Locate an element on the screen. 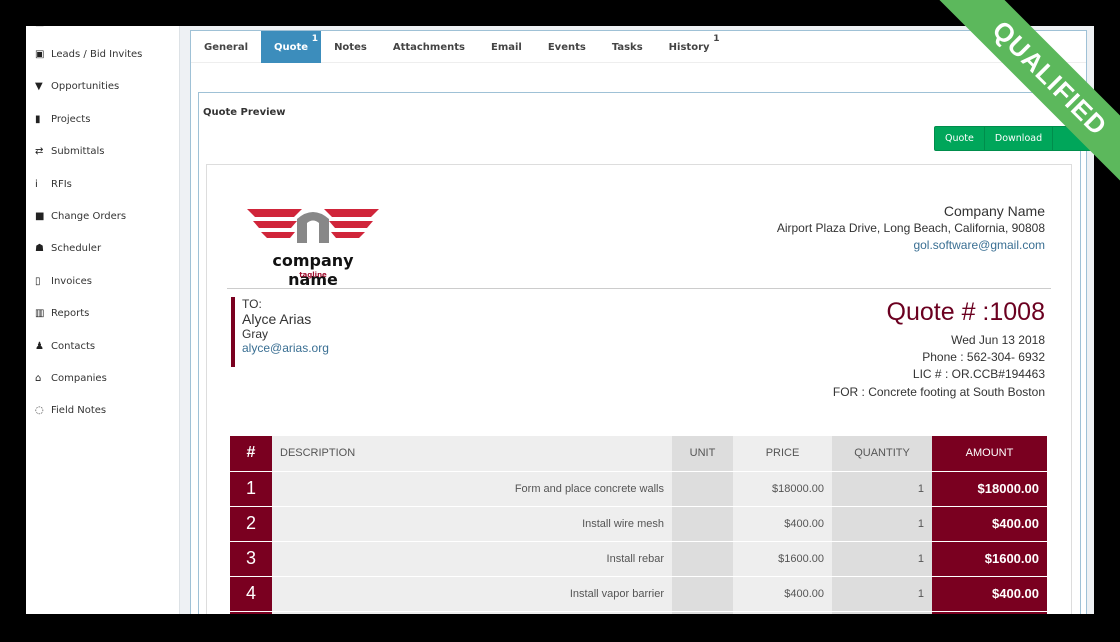  table-cell: 4 is located at coordinates (251, 594).